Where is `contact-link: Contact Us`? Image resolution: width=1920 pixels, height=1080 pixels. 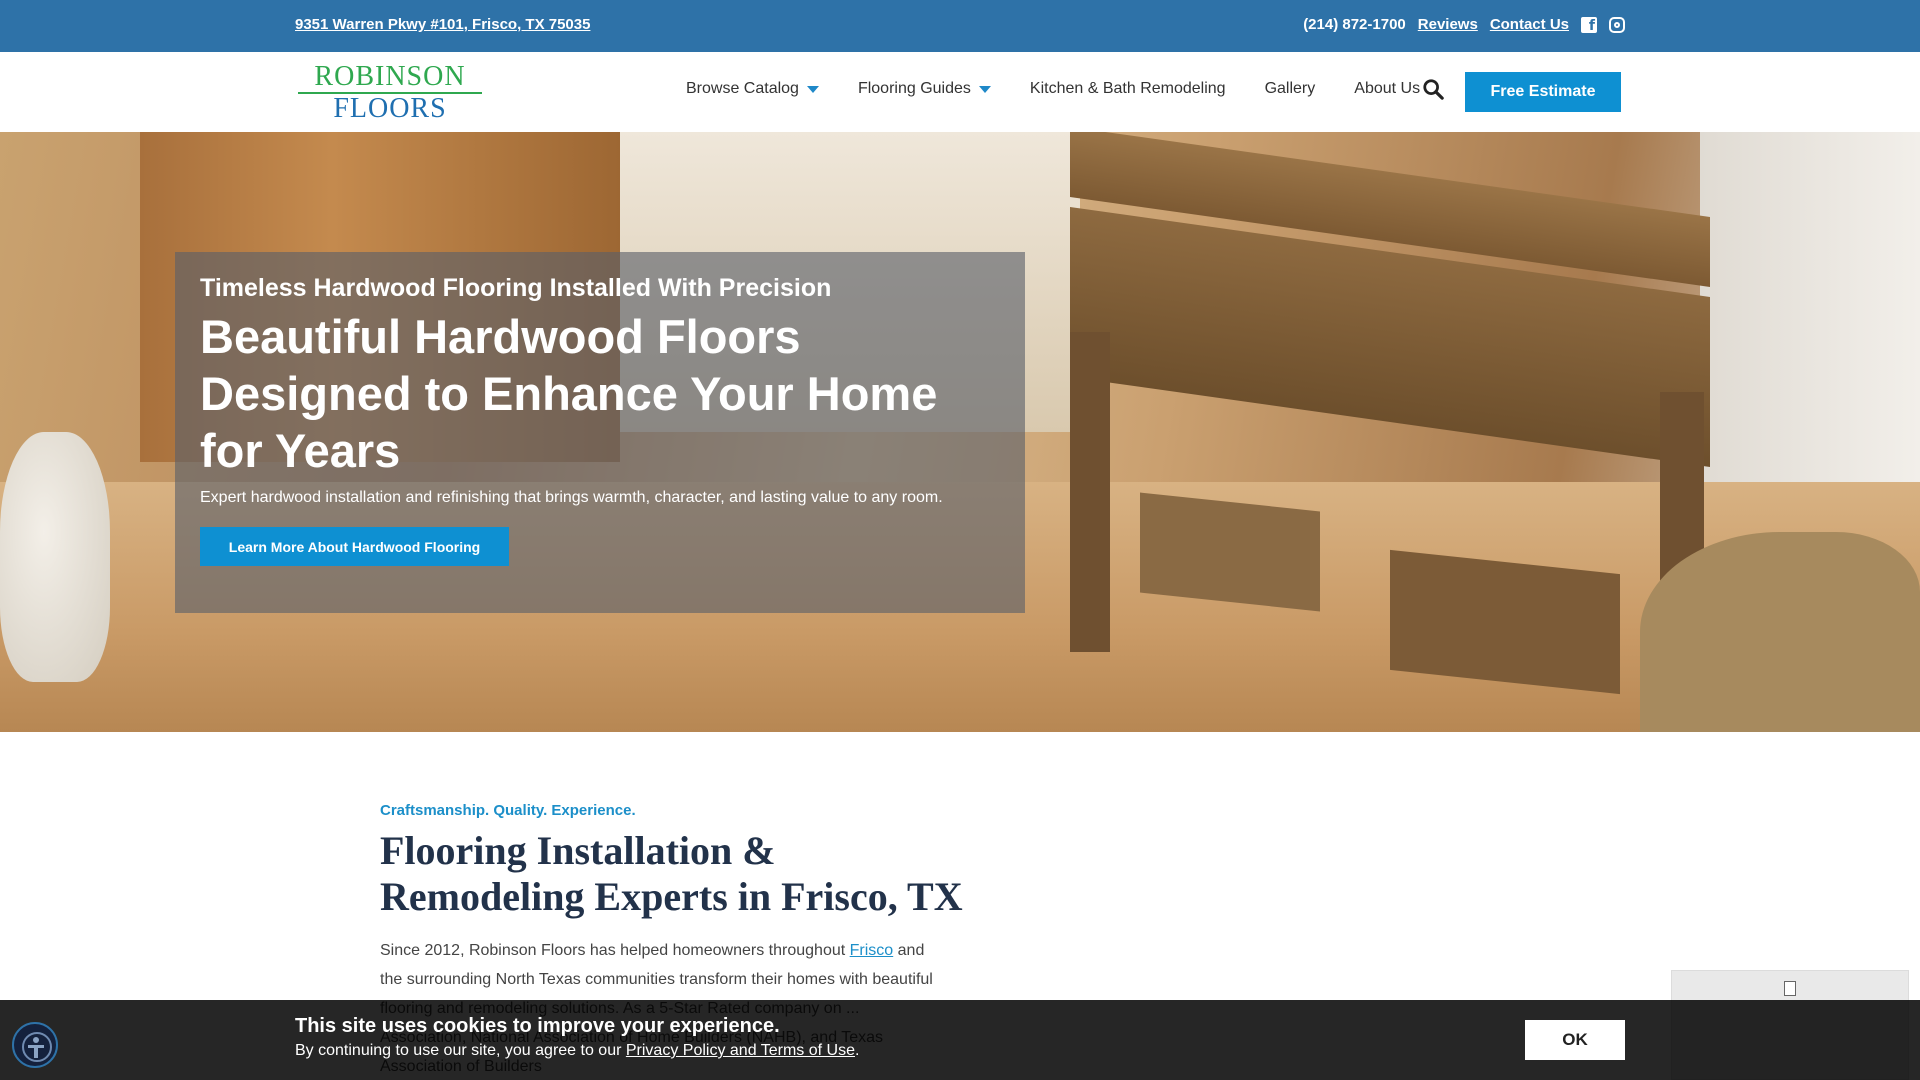 contact-link: Contact Us is located at coordinates (1529, 24).